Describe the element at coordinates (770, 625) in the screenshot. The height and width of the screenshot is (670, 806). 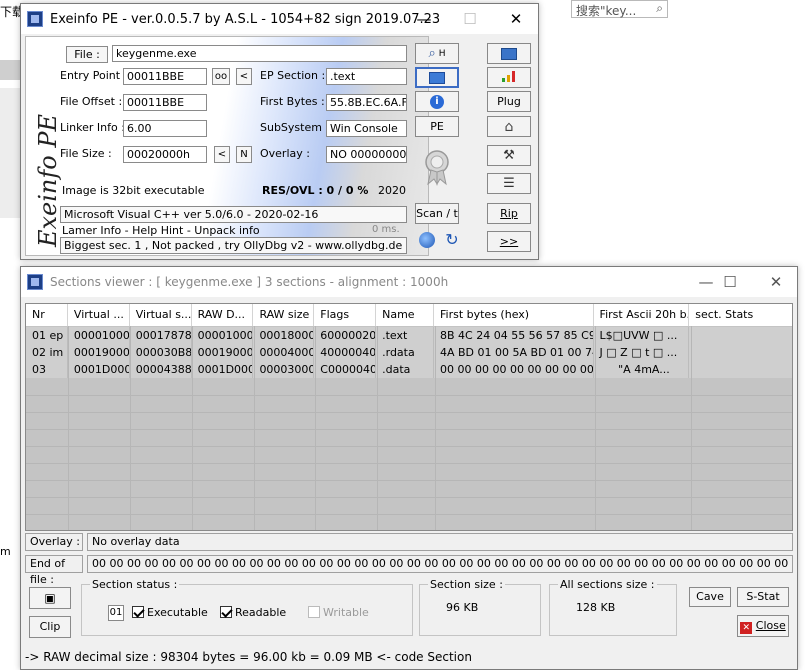
I see `close-label: Close` at that location.